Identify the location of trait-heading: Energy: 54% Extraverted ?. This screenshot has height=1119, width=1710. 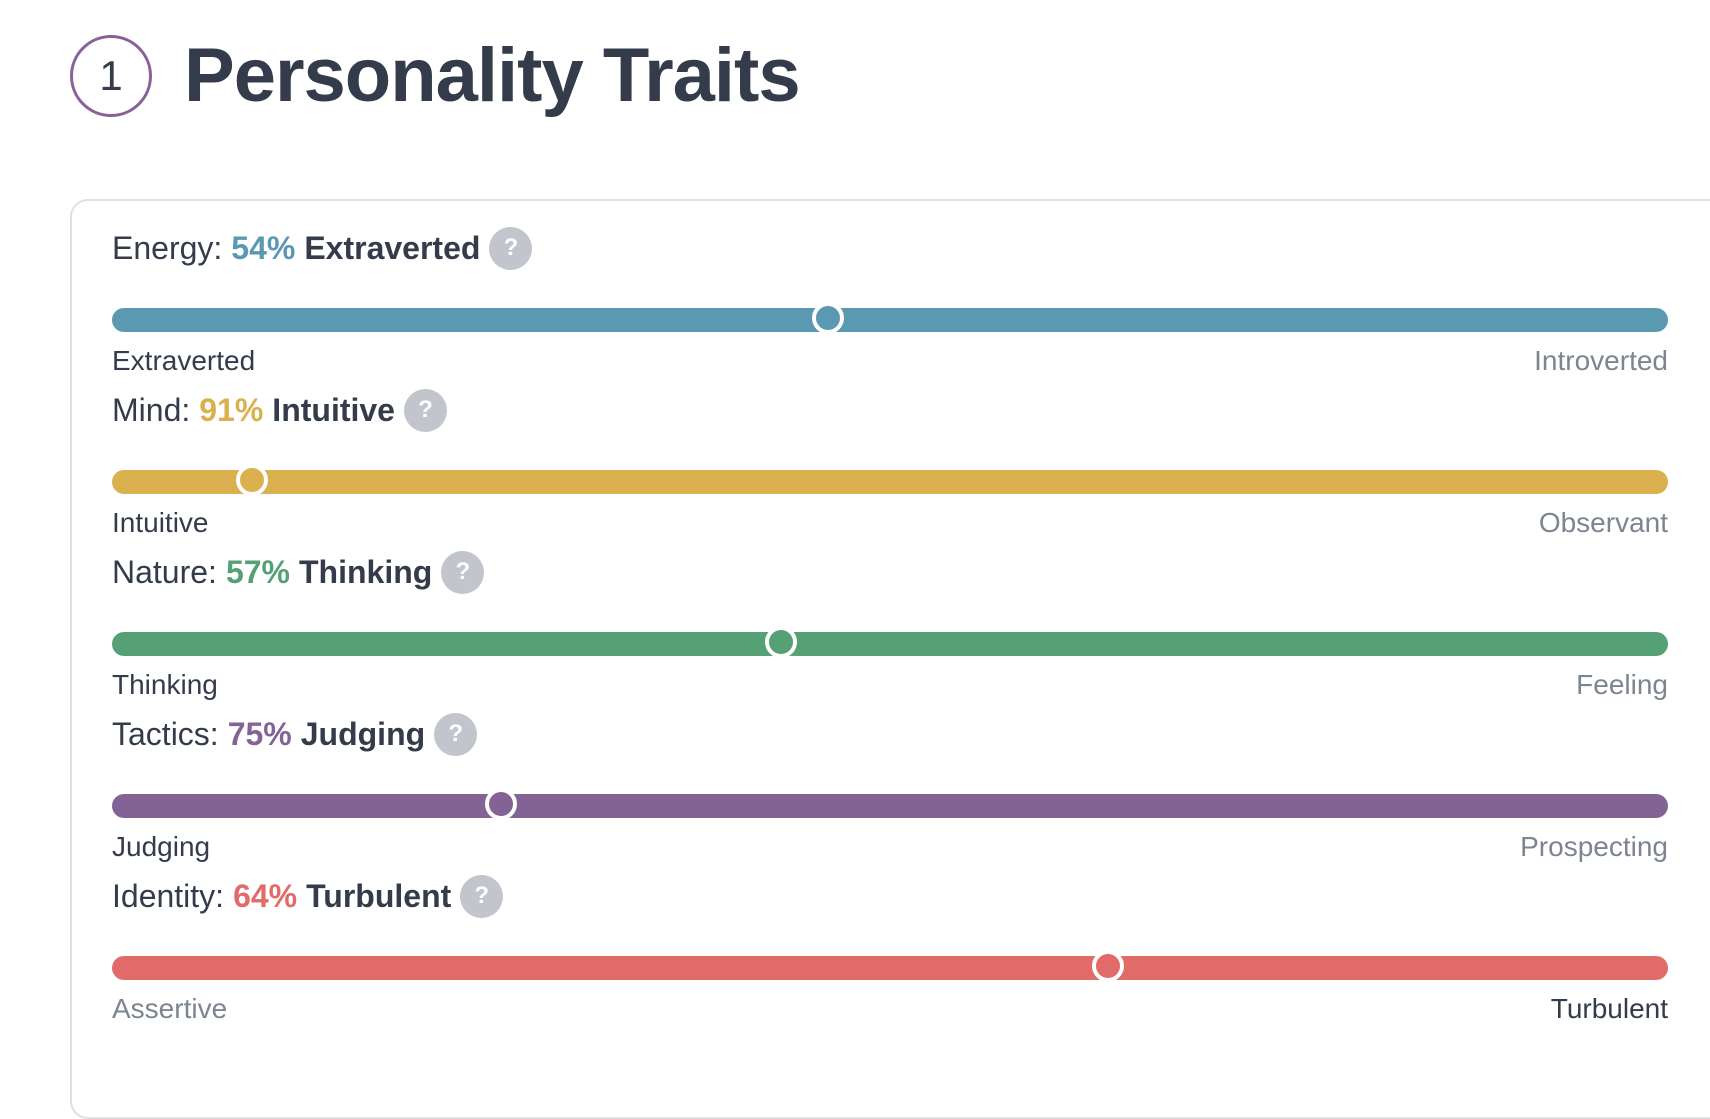
(322, 248).